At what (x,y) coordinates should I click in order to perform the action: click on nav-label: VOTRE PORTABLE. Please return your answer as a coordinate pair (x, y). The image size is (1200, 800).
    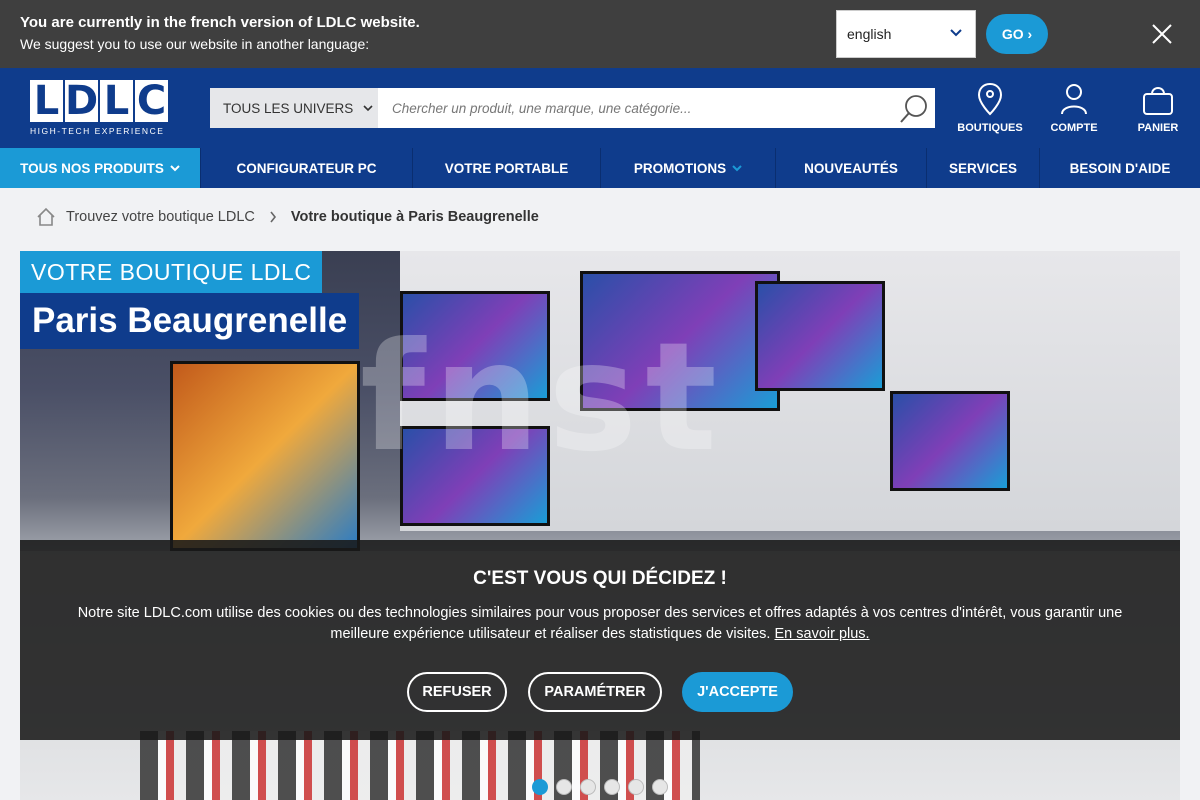
    Looking at the image, I should click on (506, 168).